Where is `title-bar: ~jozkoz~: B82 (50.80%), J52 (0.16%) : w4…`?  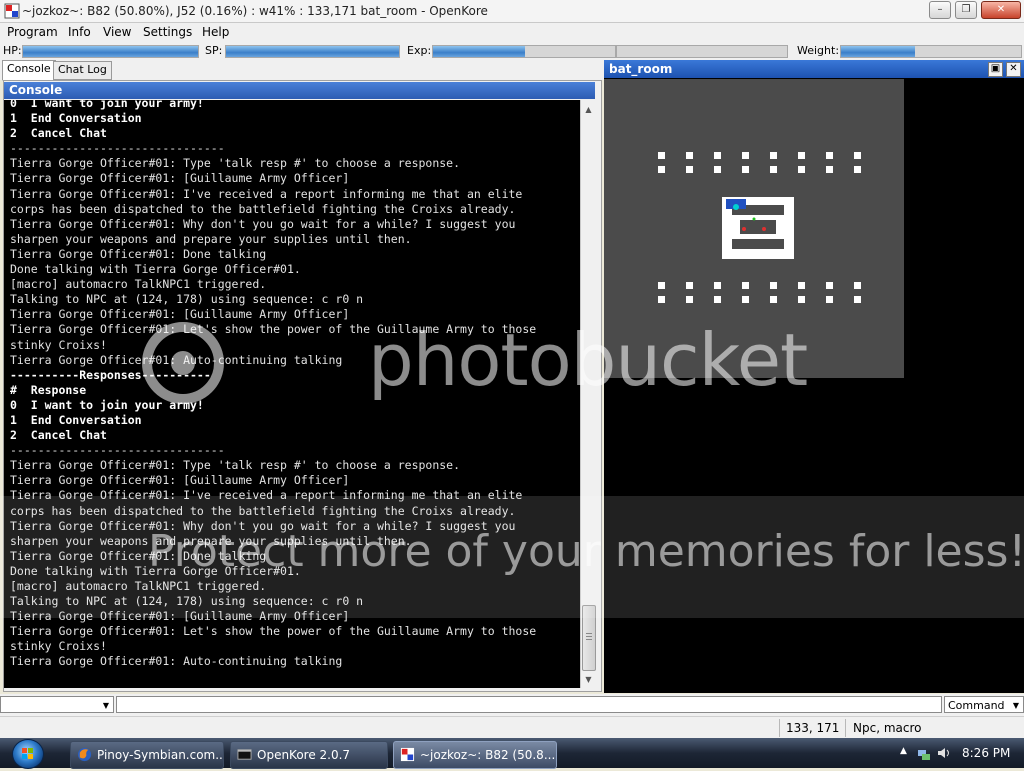 title-bar: ~jozkoz~: B82 (50.80%), J52 (0.16%) : w4… is located at coordinates (512, 11).